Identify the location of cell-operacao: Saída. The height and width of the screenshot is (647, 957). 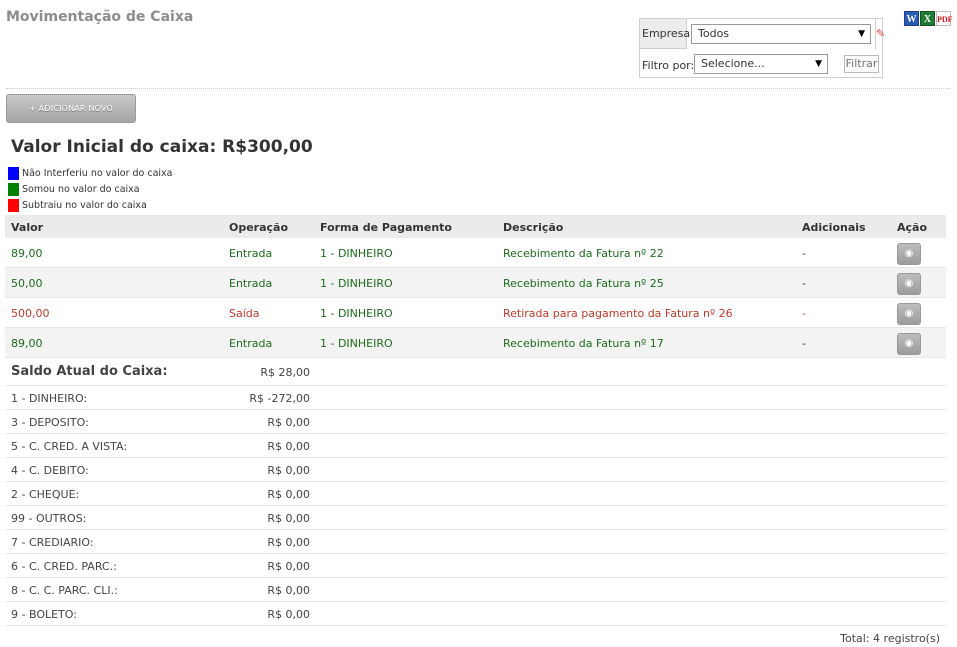
(244, 313).